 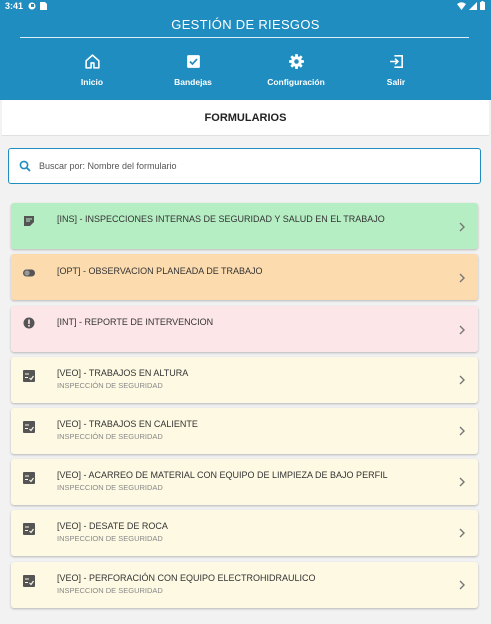 I want to click on section-title: FORMULARIOS, so click(x=245, y=118).